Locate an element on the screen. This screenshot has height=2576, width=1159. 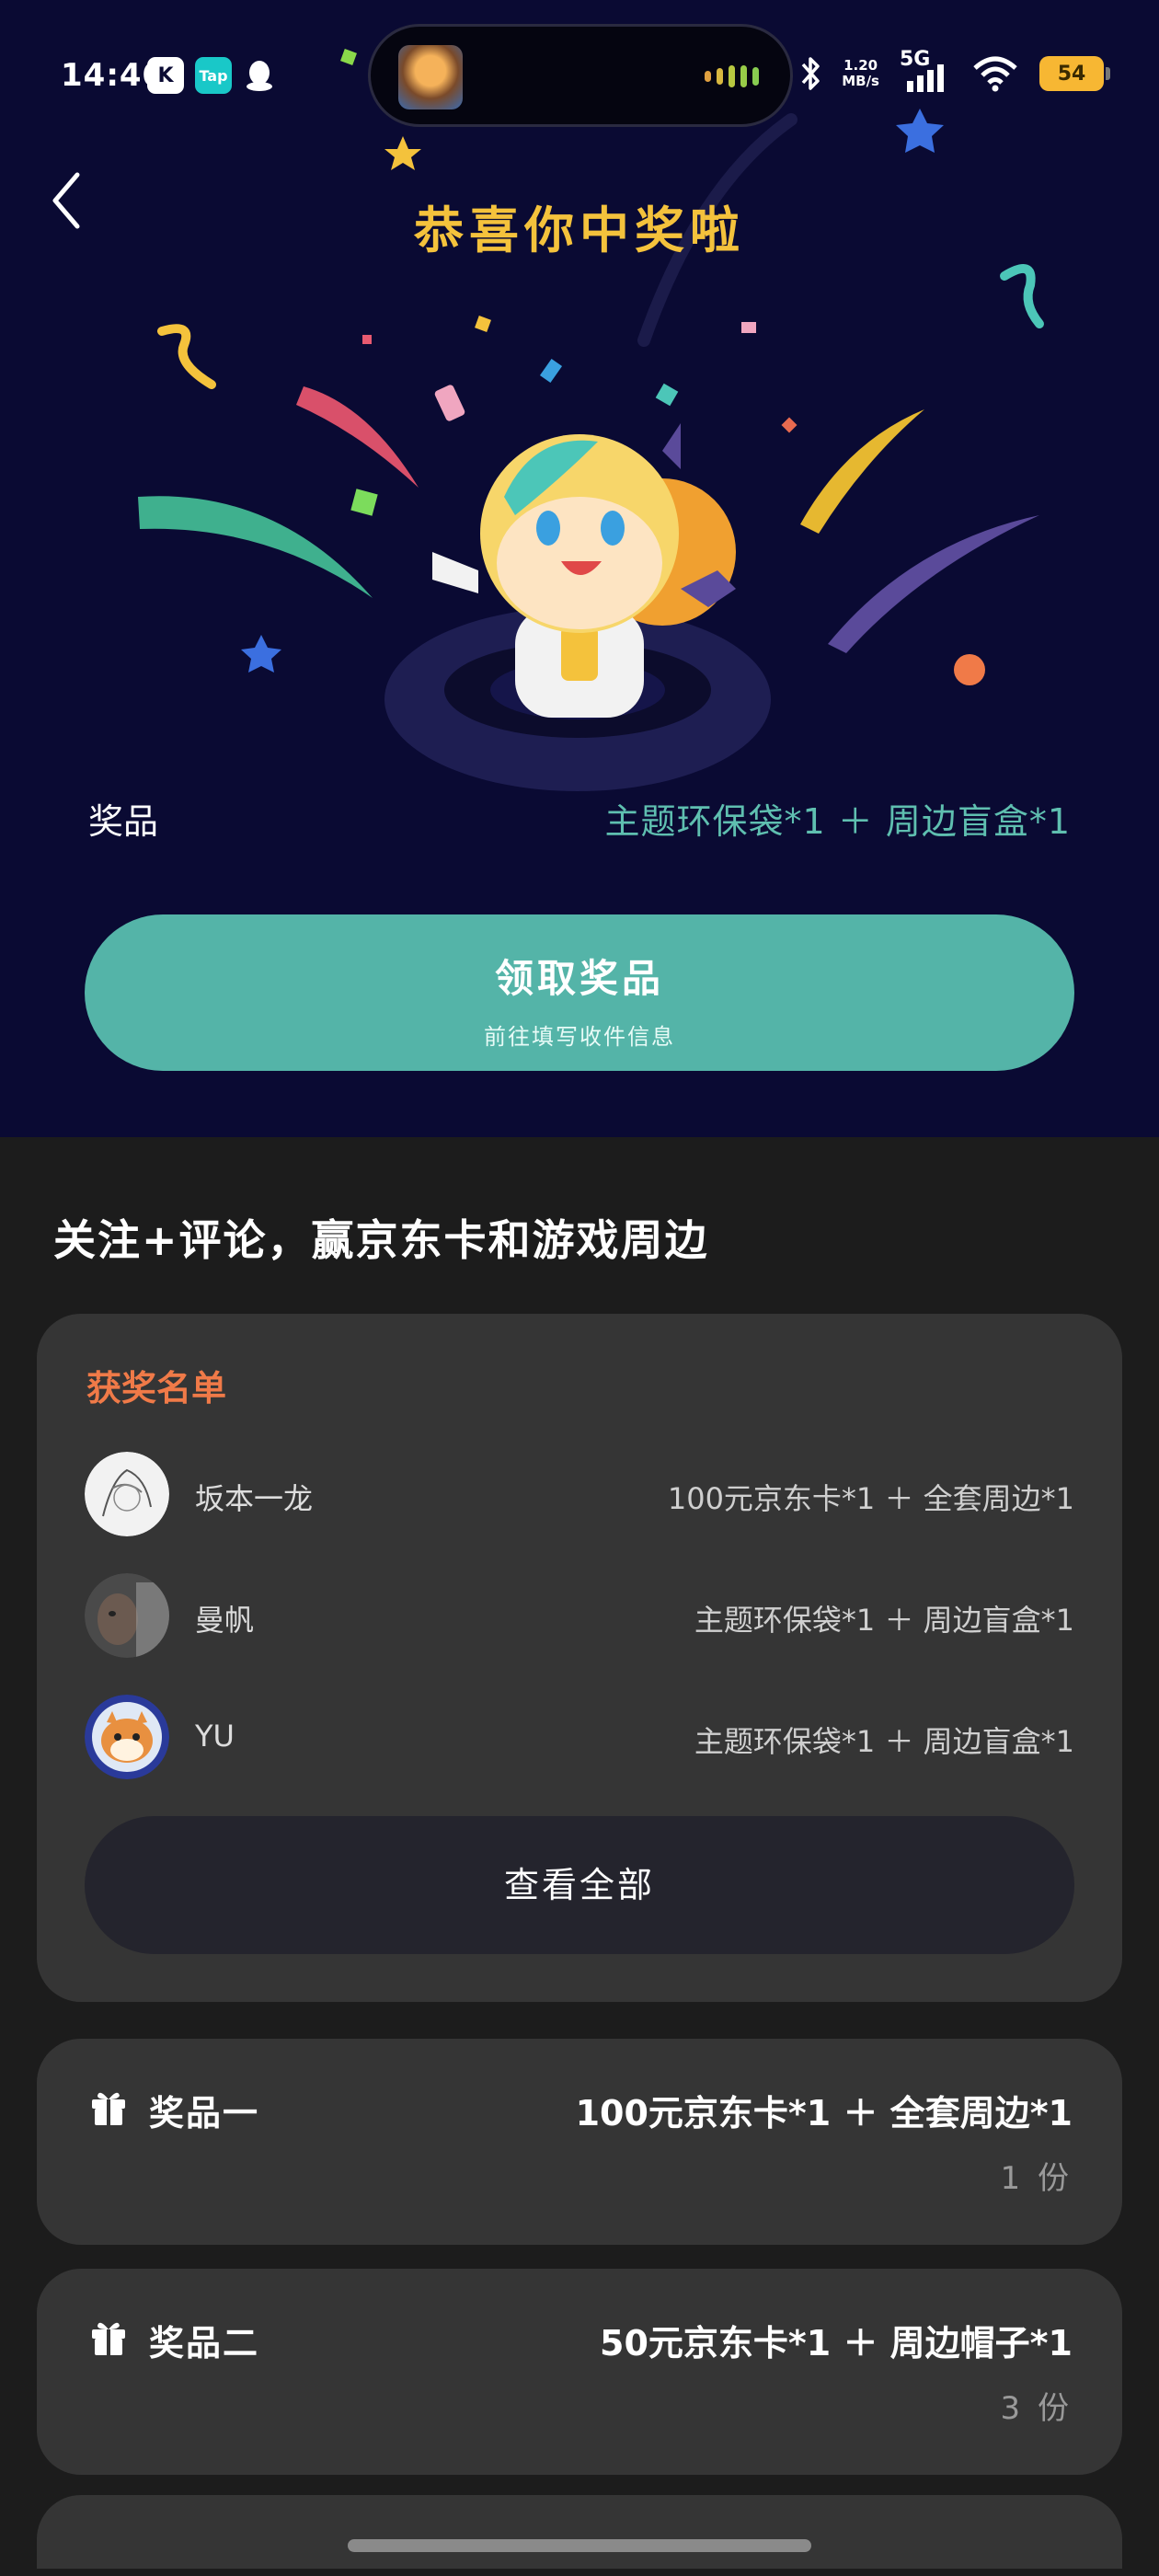
winner-name: 曼帆 is located at coordinates (225, 1620).